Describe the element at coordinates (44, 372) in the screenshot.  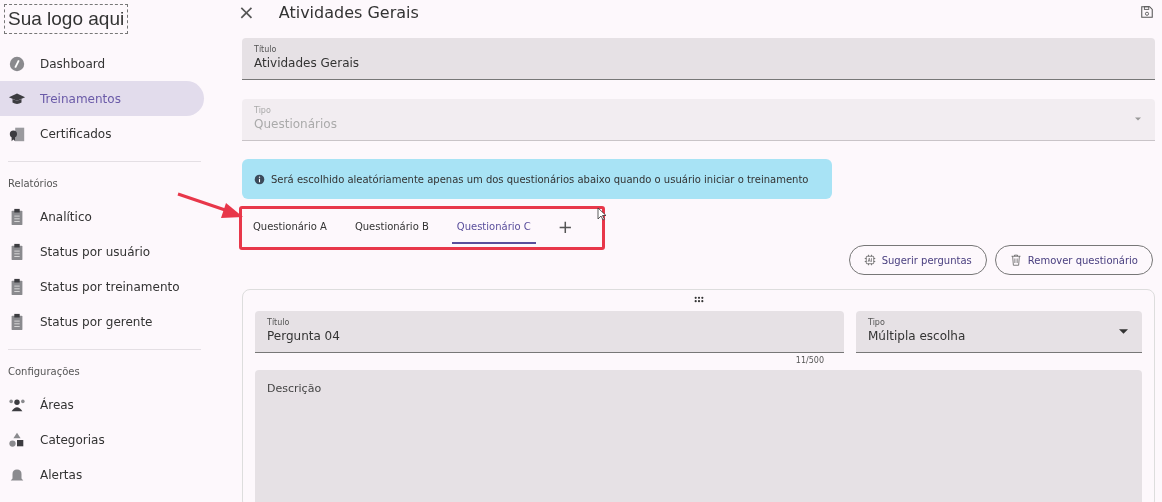
I see `section-heading: Configurações` at that location.